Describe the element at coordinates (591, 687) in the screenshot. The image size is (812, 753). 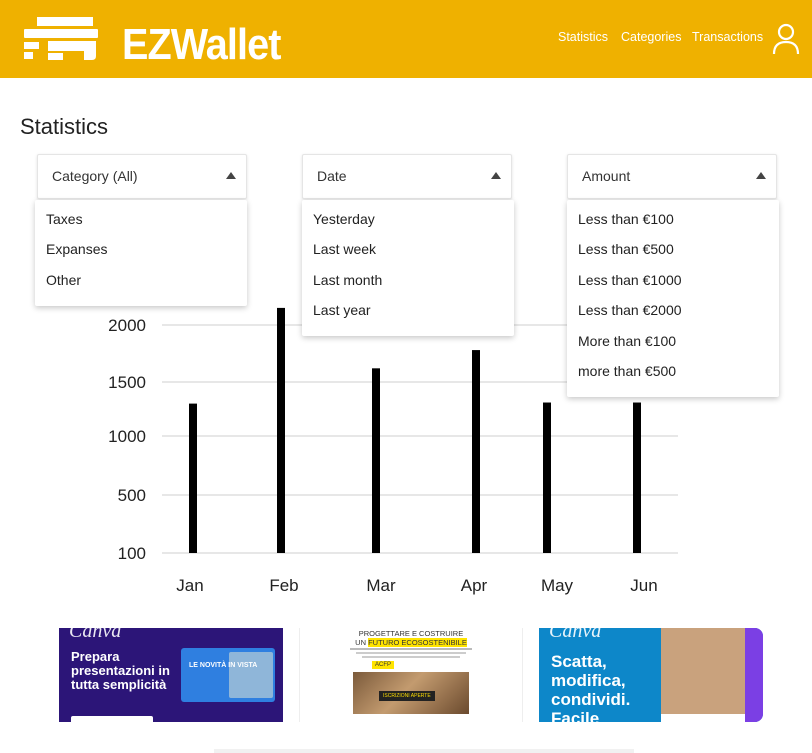
I see `ad-headline: Scatta, modifica, condividi. Facile` at that location.